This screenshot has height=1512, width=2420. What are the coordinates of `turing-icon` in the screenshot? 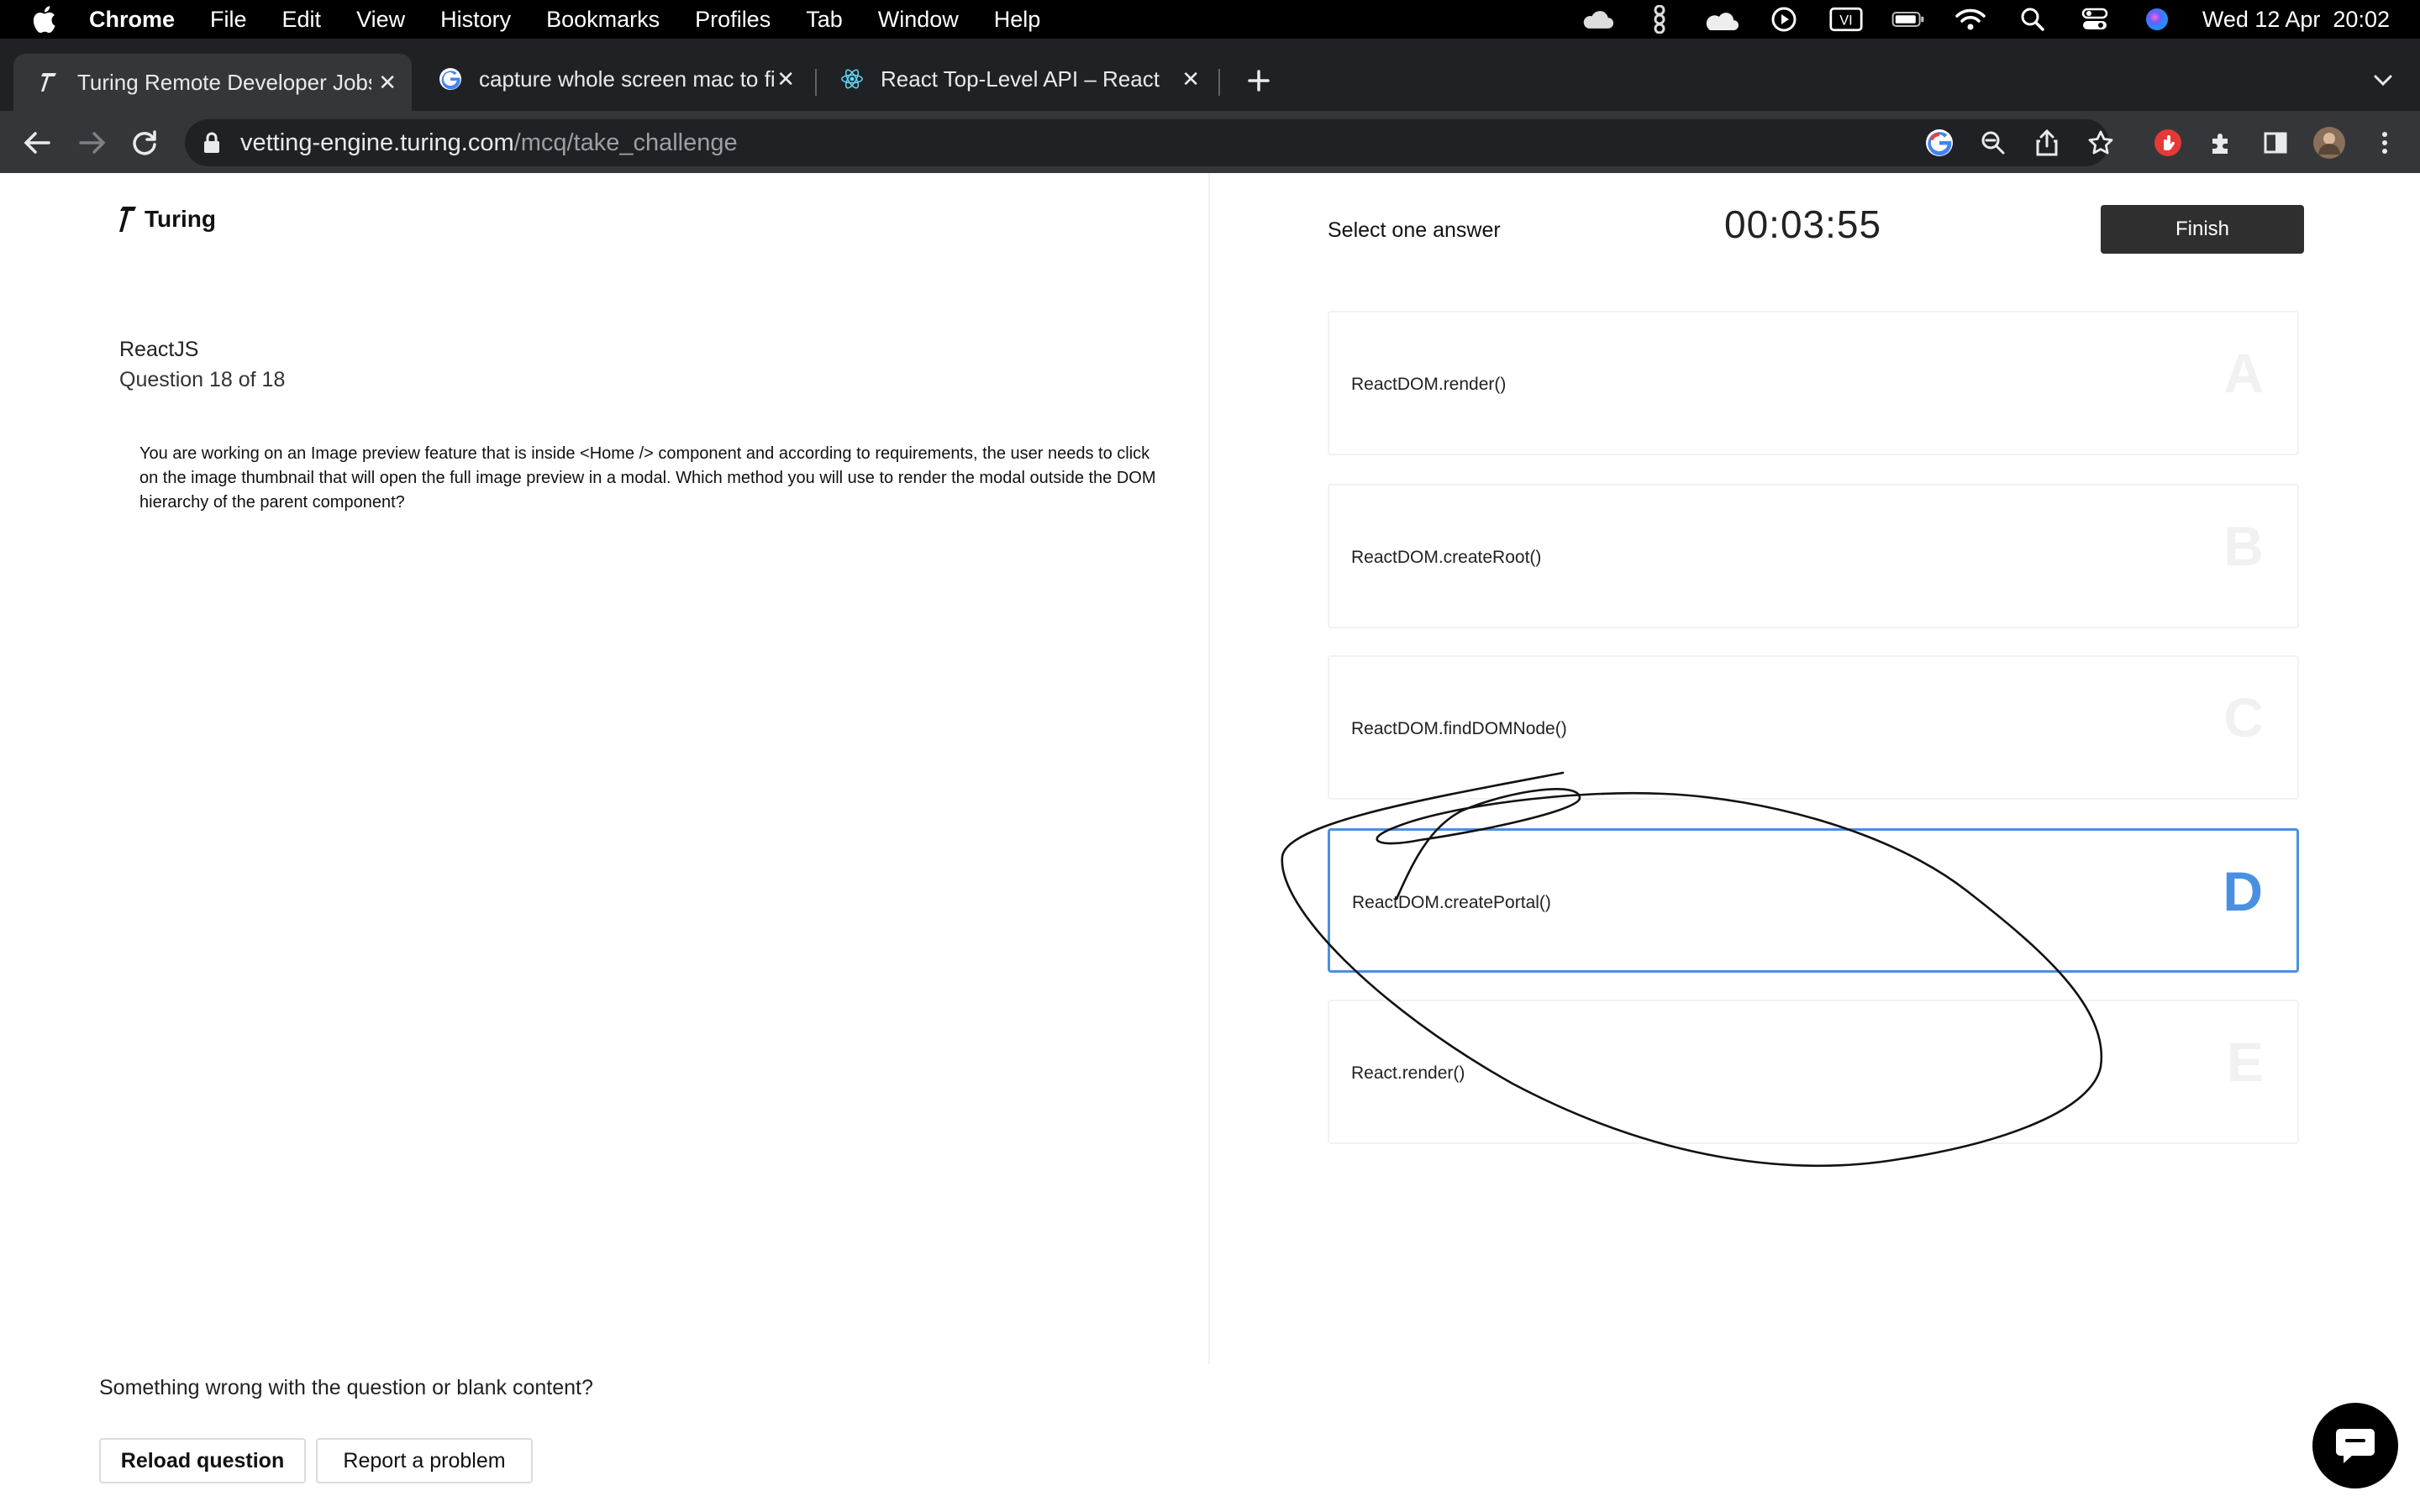 It's located at (49, 82).